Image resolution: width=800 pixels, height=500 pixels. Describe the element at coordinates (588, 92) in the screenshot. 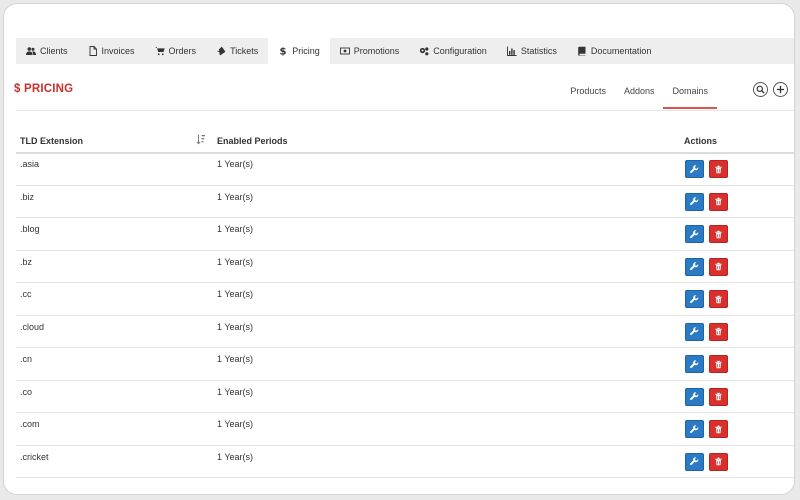

I see `tab-products: Products` at that location.